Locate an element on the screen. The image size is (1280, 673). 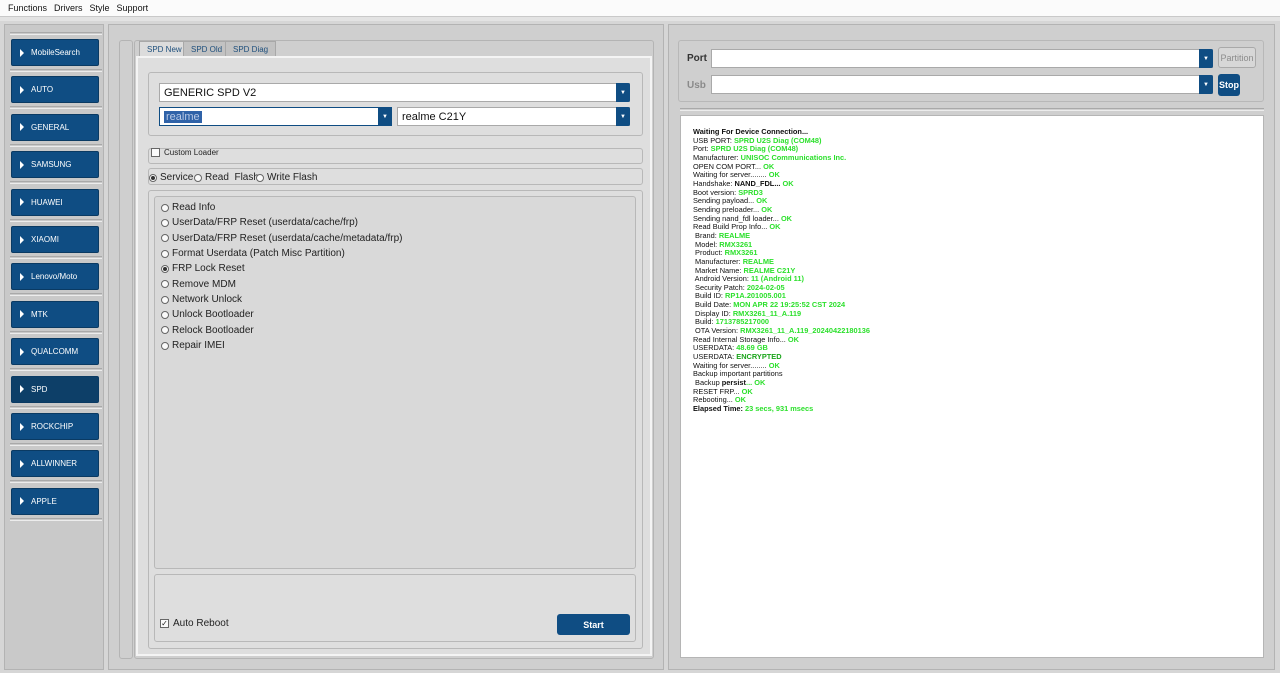
sidebar-item-rockchip: ROCKCHIP is located at coordinates (55, 426).